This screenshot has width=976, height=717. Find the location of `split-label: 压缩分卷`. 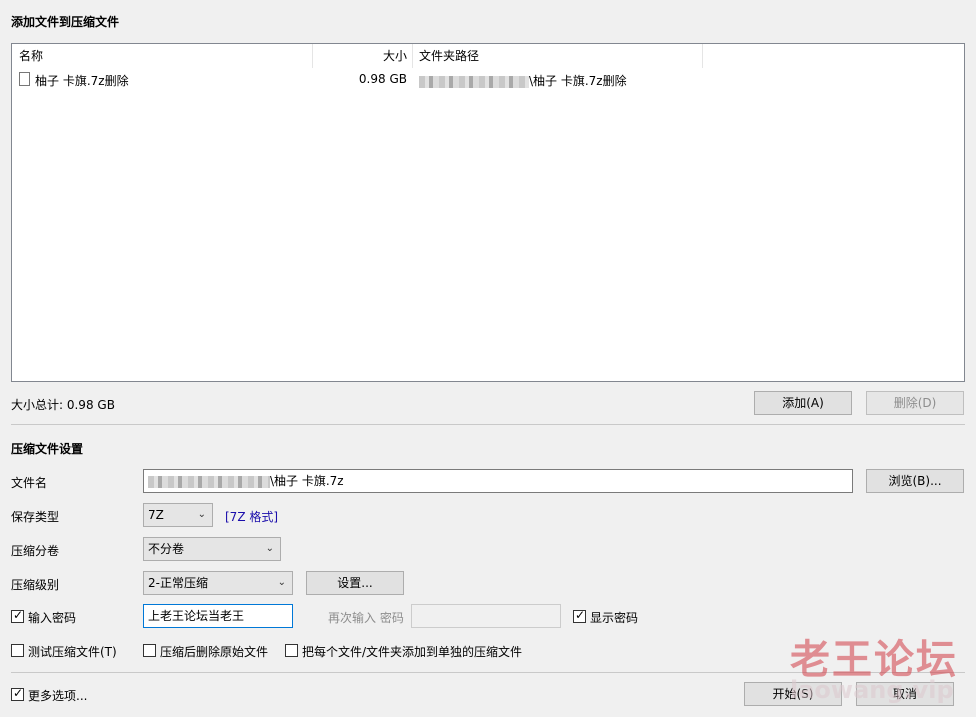

split-label: 压缩分卷 is located at coordinates (35, 551).